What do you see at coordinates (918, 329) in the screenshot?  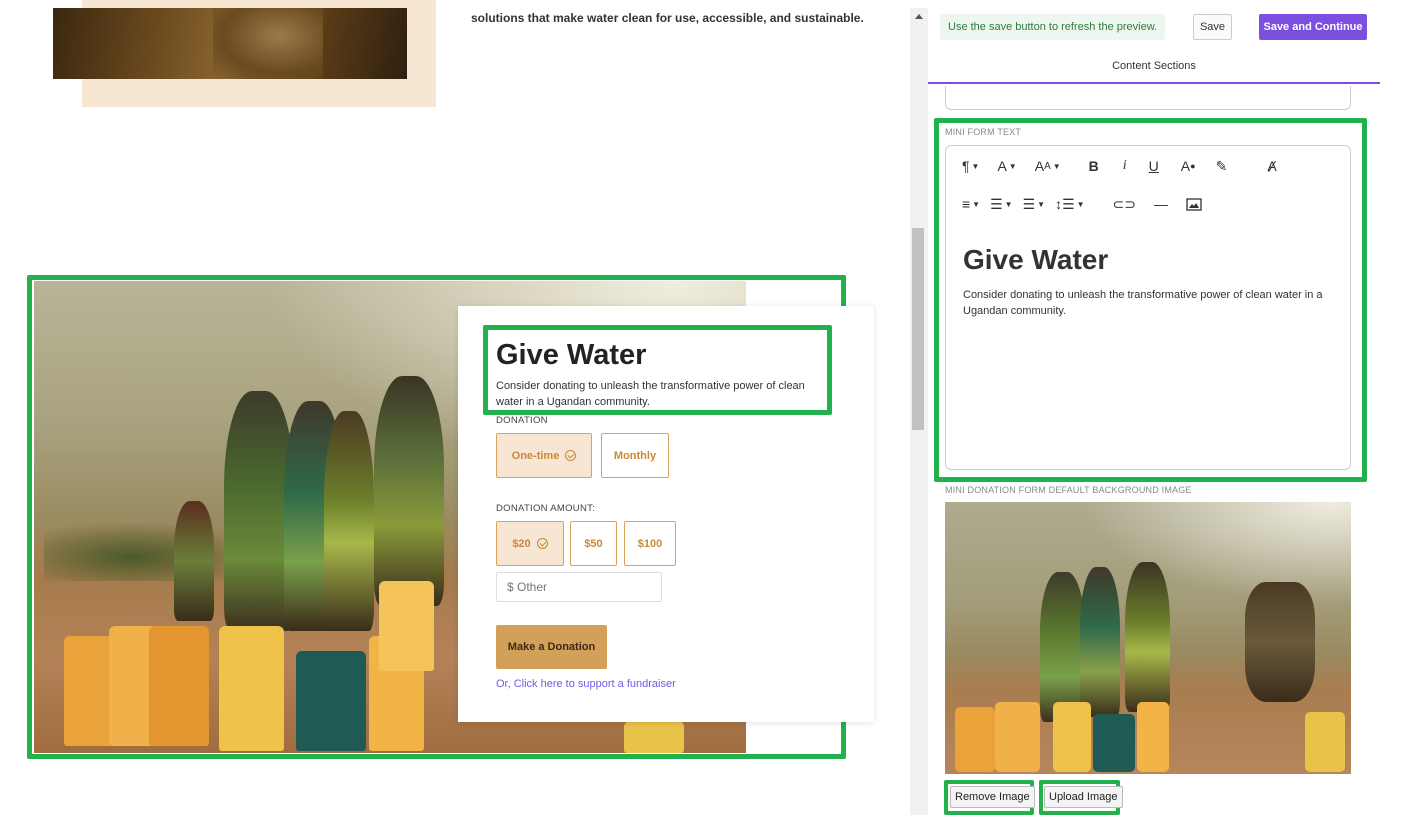 I see `scroll-thumb` at bounding box center [918, 329].